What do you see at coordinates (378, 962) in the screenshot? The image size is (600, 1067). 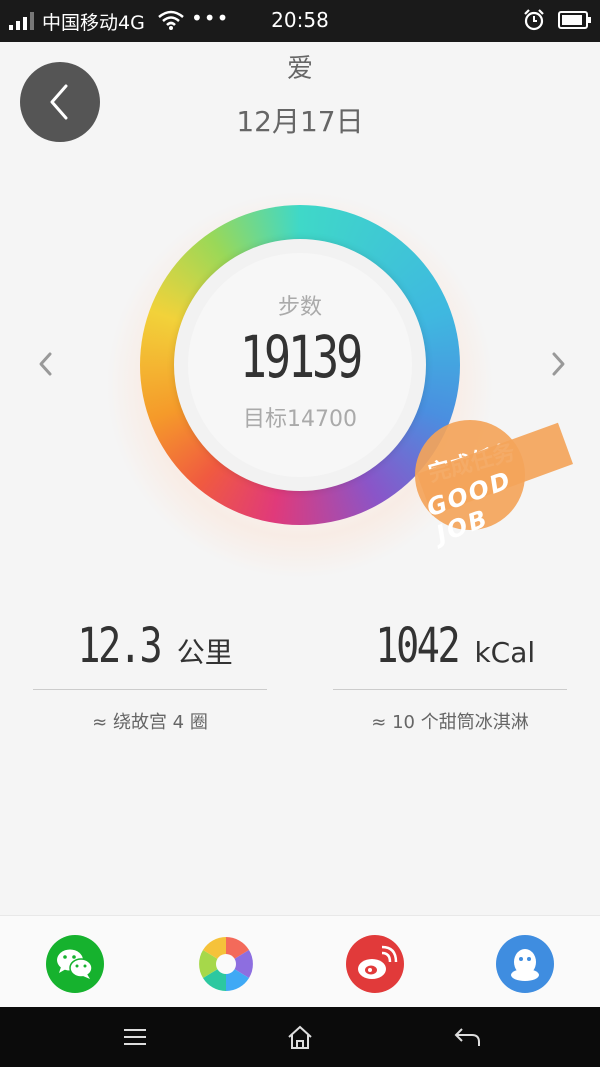 I see `weibo-icon` at bounding box center [378, 962].